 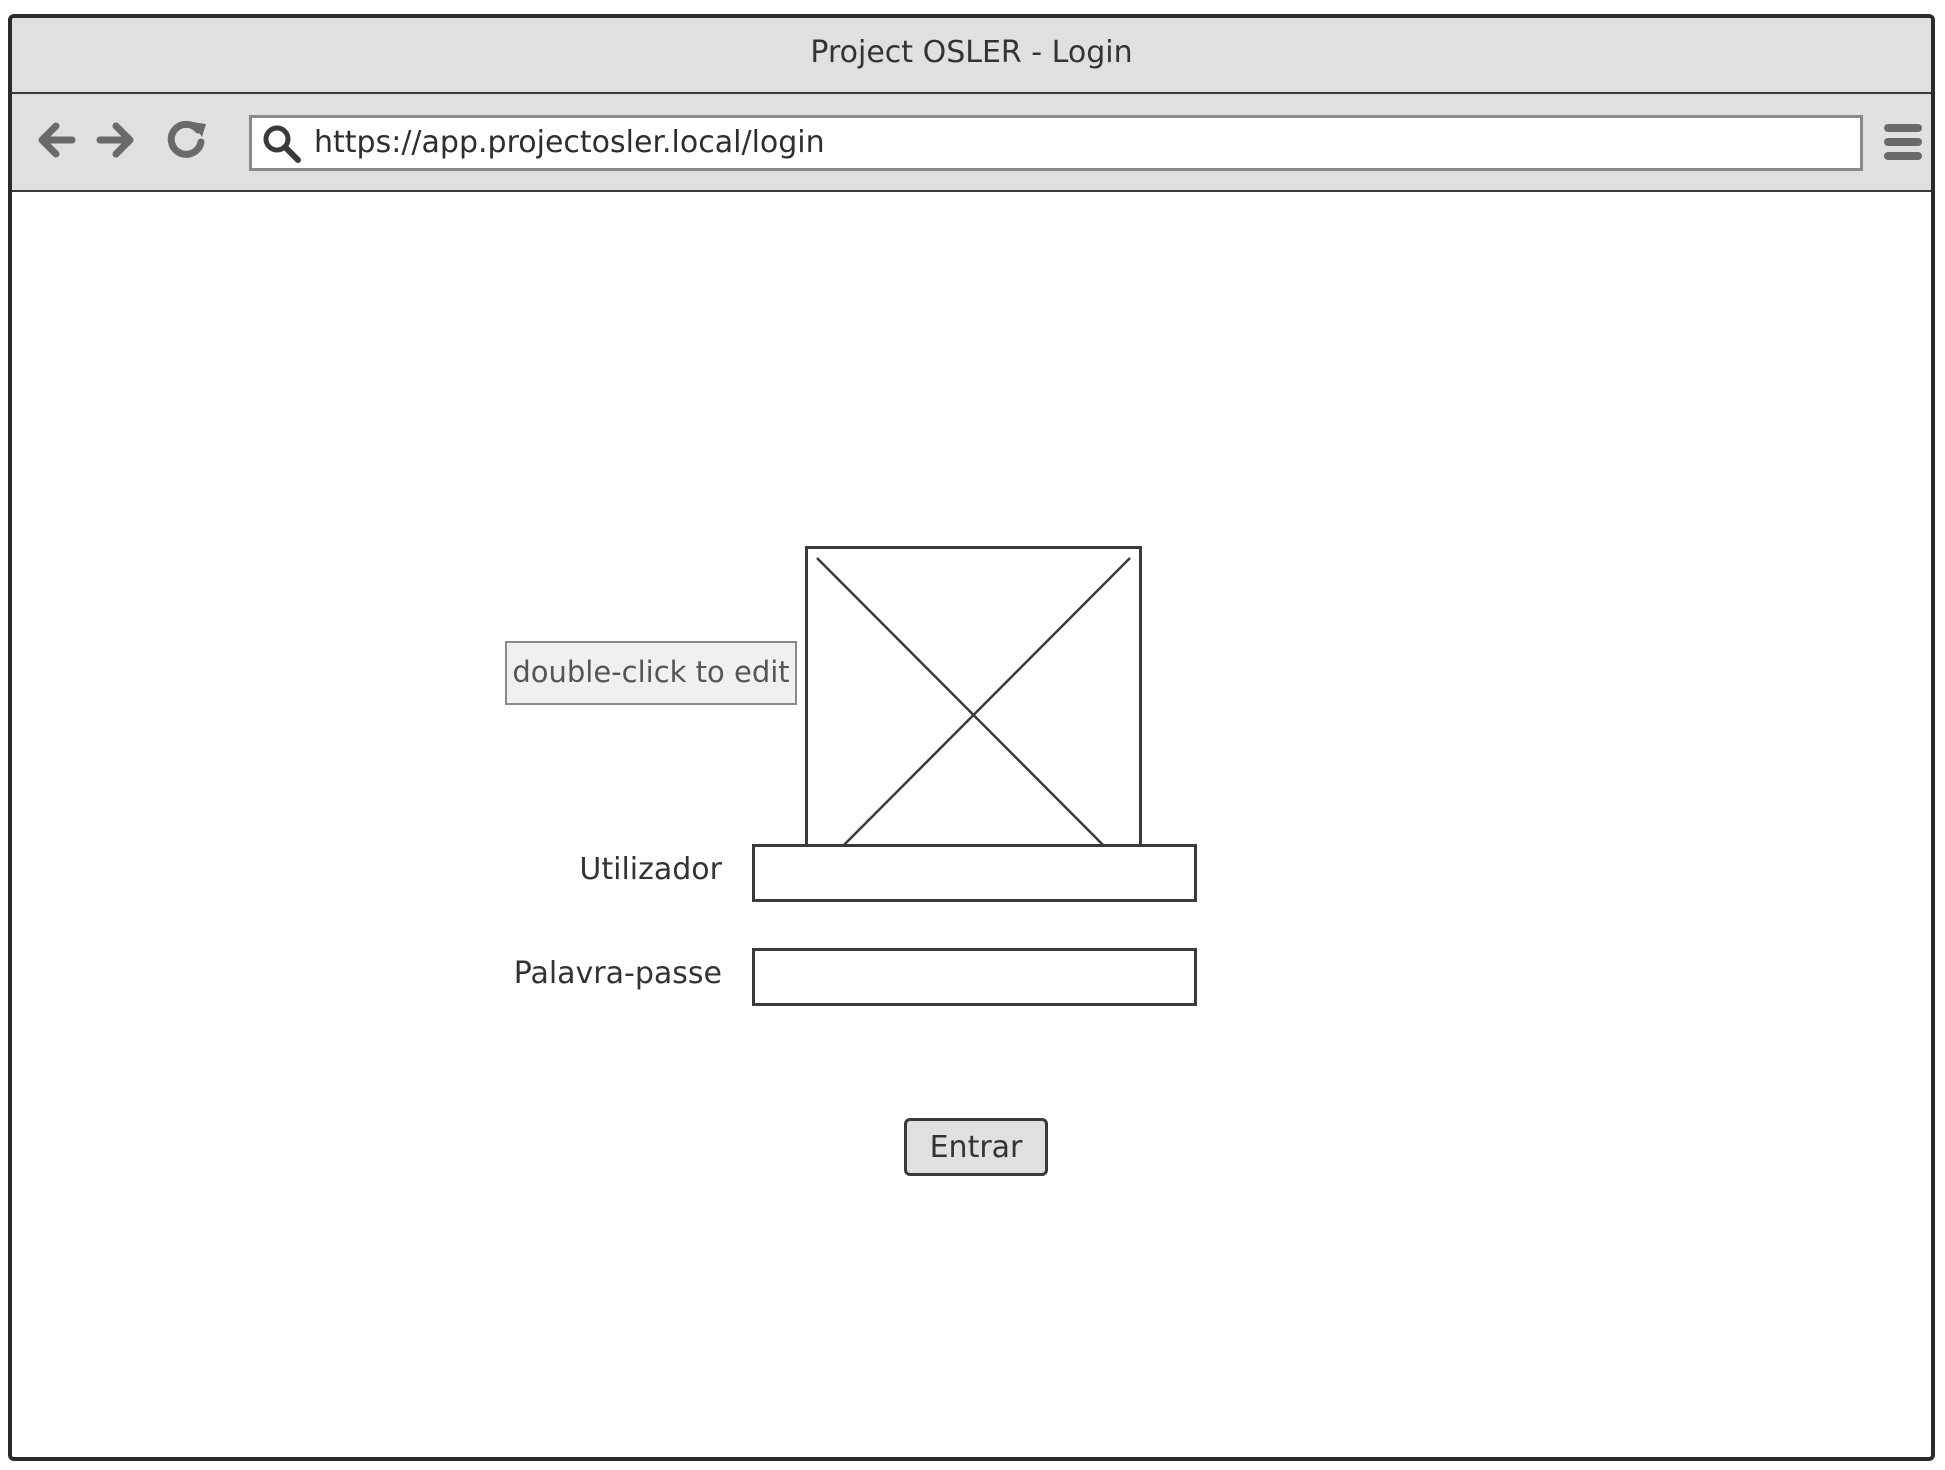 I want to click on address-url-text: https://app.projectosler.local/login, so click(x=569, y=143).